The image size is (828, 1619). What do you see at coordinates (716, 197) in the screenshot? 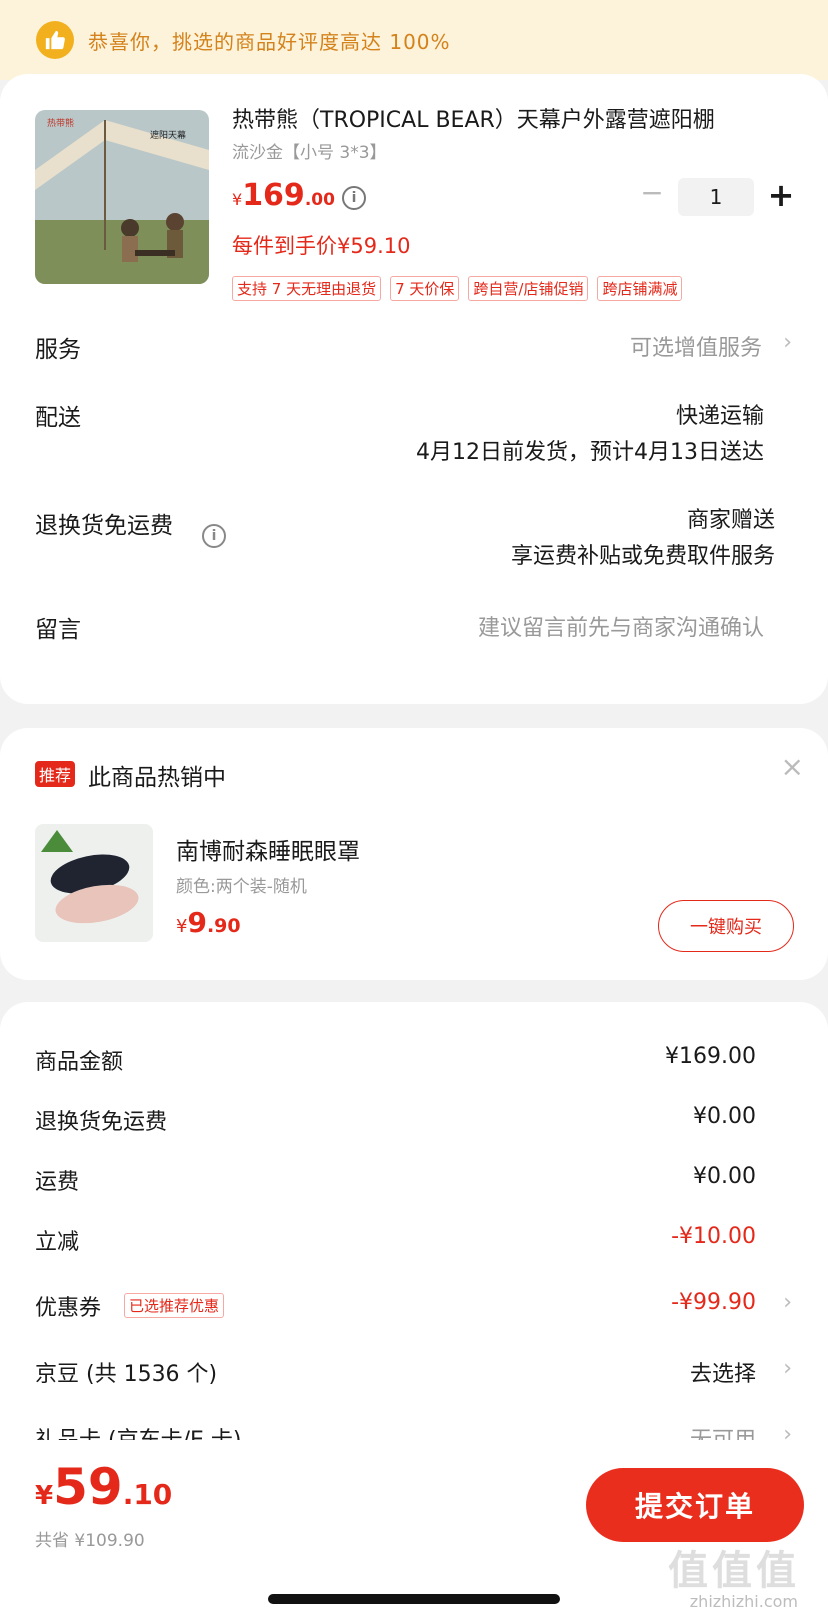
I see `quantity-input: 1` at bounding box center [716, 197].